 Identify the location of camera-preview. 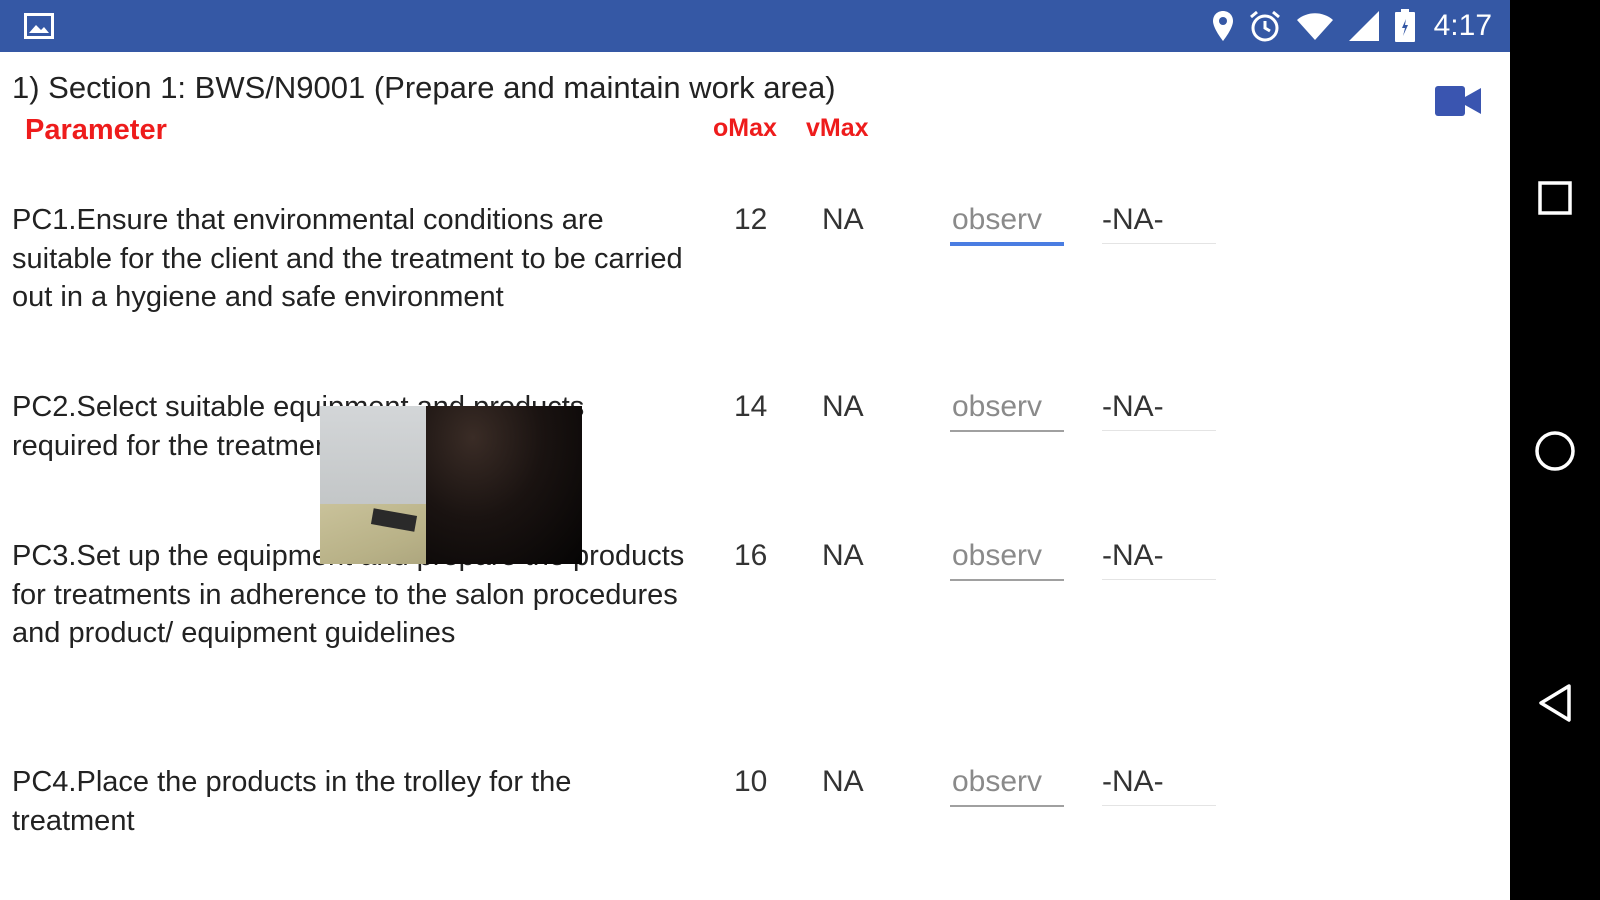
(451, 485).